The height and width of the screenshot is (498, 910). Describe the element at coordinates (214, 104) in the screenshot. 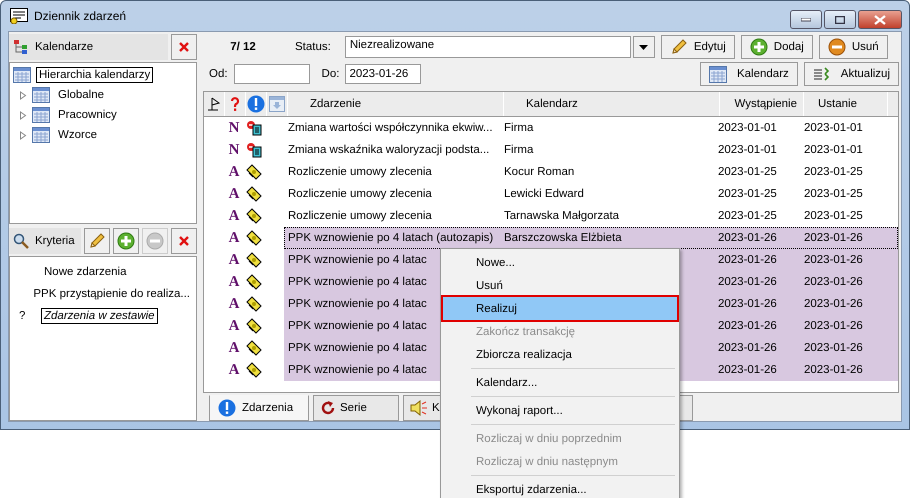

I see `flag-icon` at that location.